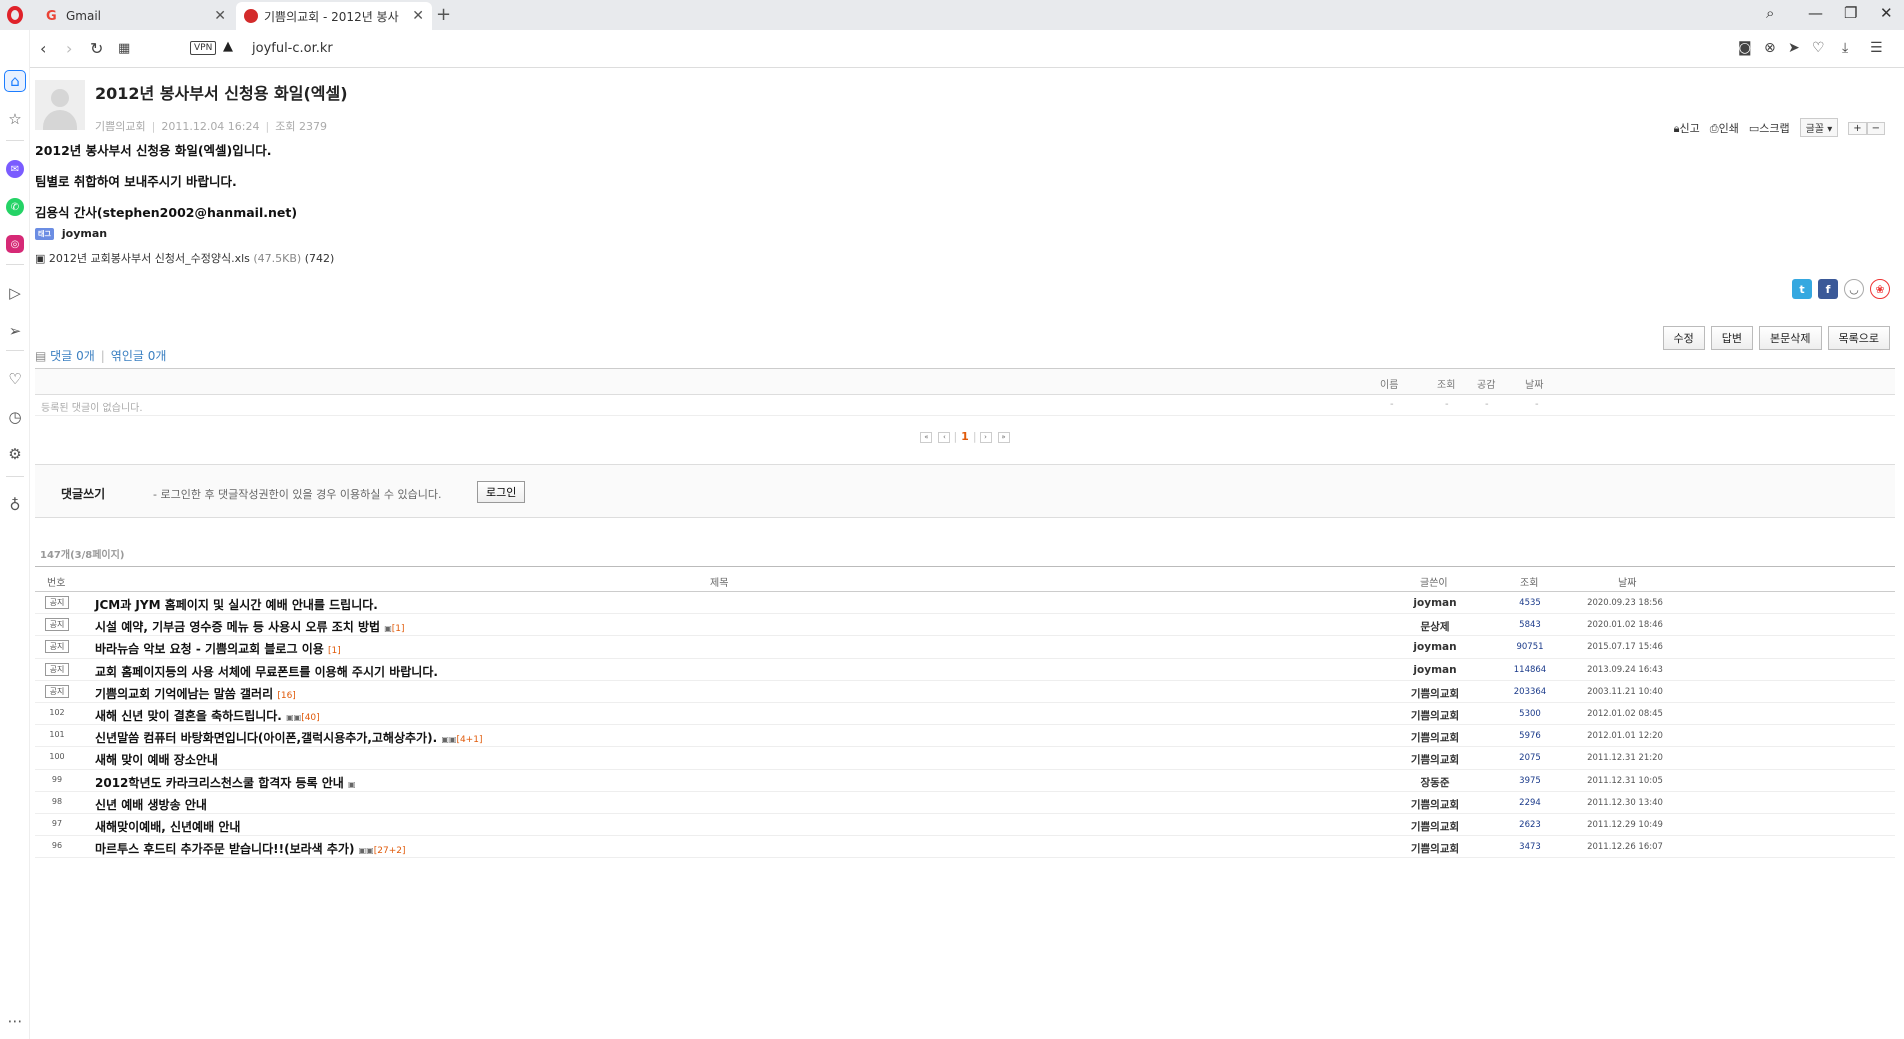 Image resolution: width=1904 pixels, height=1039 pixels. What do you see at coordinates (1769, 128) in the screenshot?
I see `scrap-button: ▭스크랩` at bounding box center [1769, 128].